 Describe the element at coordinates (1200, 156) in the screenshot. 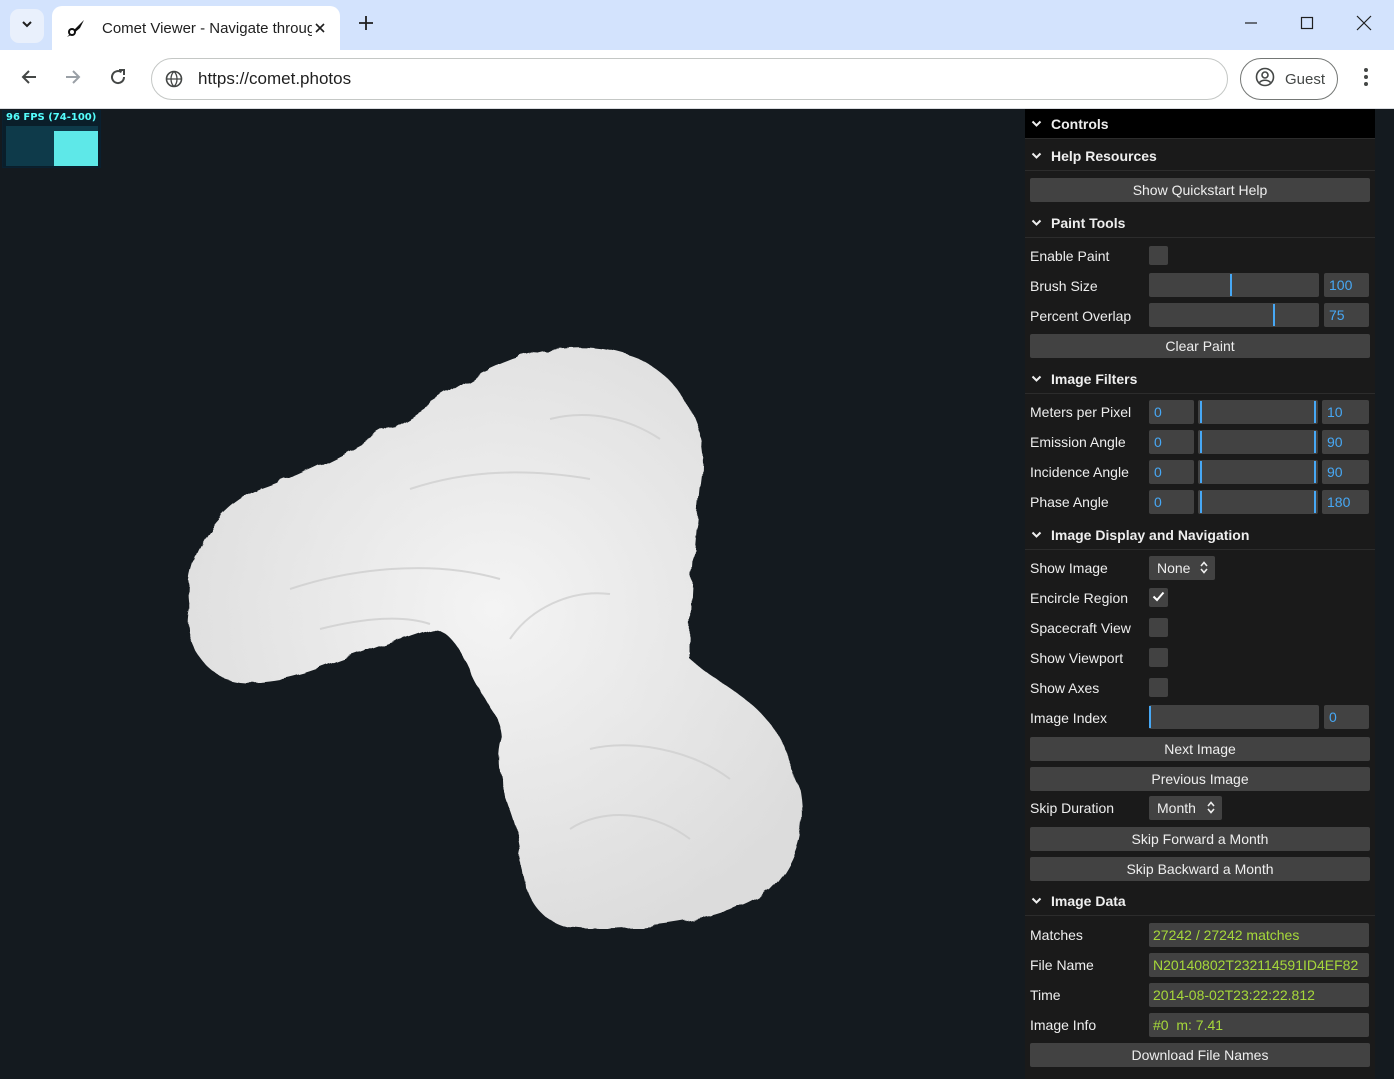

I see `help-resources-folder: Help Resources` at that location.